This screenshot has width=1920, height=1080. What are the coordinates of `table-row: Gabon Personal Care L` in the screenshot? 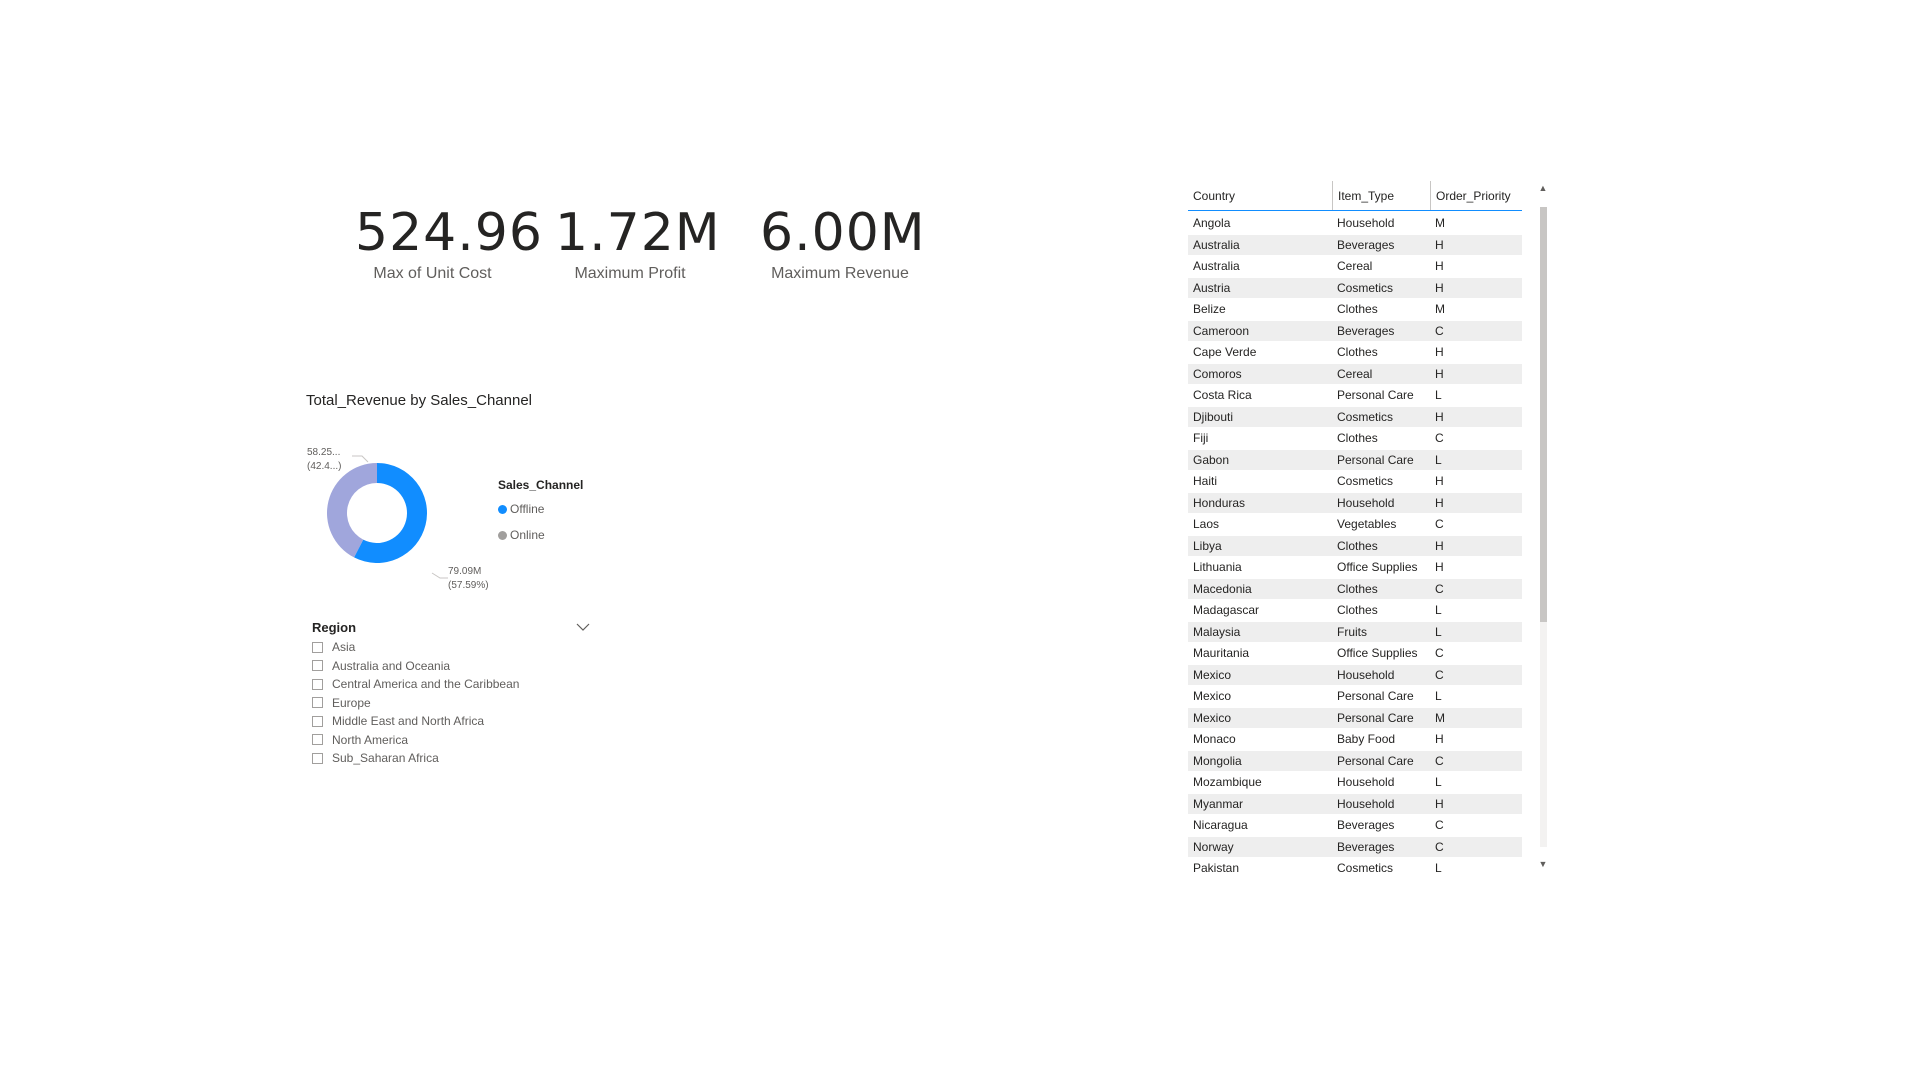 It's located at (1355, 460).